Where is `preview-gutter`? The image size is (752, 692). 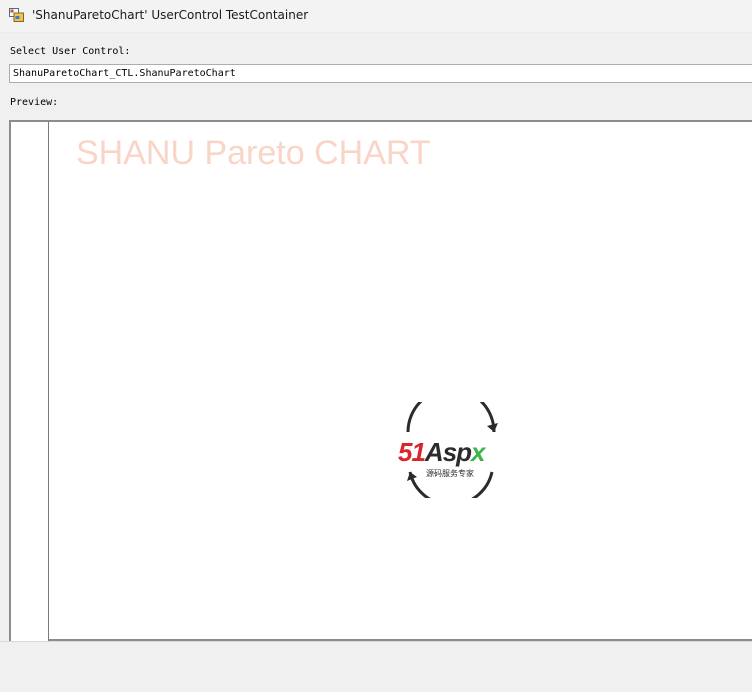 preview-gutter is located at coordinates (30, 381).